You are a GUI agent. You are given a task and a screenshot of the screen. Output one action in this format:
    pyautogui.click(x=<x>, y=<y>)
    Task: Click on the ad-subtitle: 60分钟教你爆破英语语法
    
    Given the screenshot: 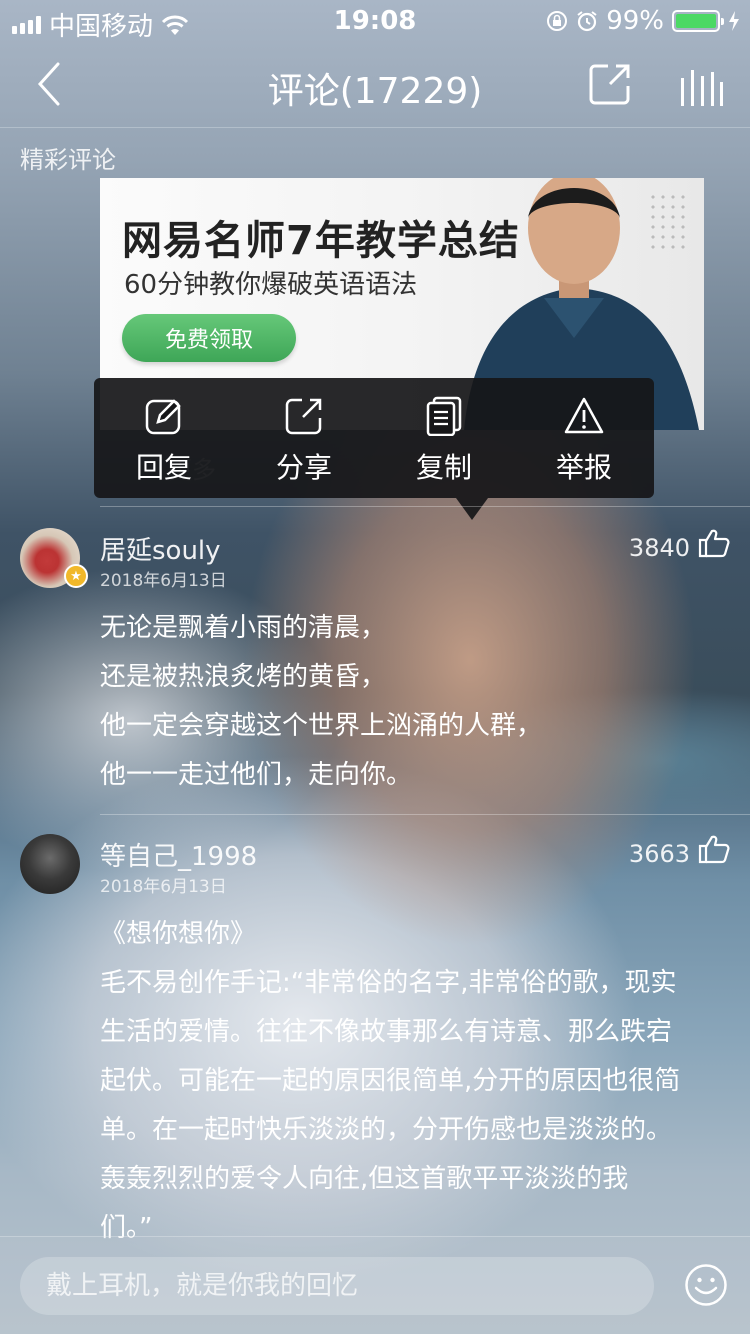 What is the action you would take?
    pyautogui.click(x=271, y=285)
    